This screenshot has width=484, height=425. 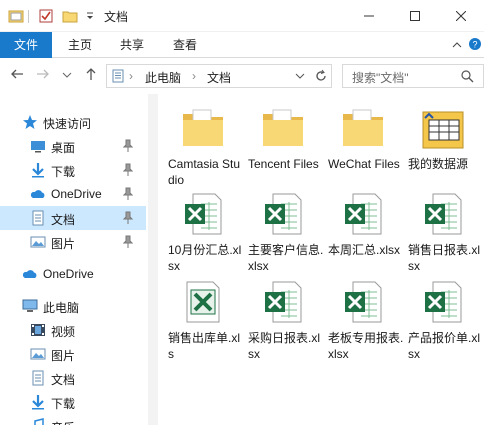 I want to click on title-separator, so click(x=28, y=16).